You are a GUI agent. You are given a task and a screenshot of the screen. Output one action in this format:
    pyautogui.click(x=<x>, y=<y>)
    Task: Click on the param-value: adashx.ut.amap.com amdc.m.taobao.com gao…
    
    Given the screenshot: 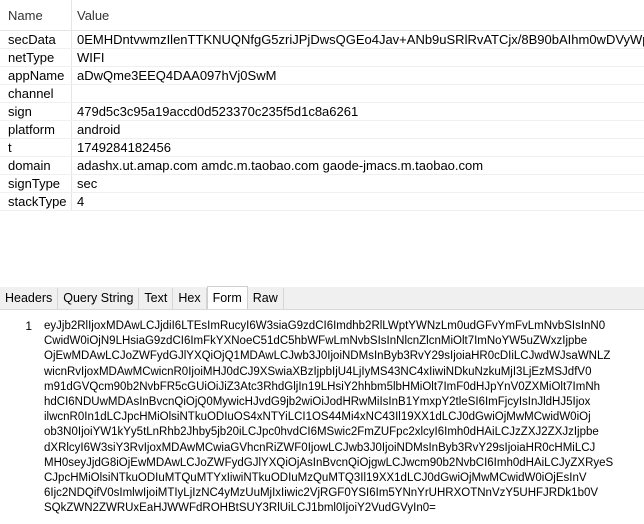 What is the action you would take?
    pyautogui.click(x=280, y=165)
    